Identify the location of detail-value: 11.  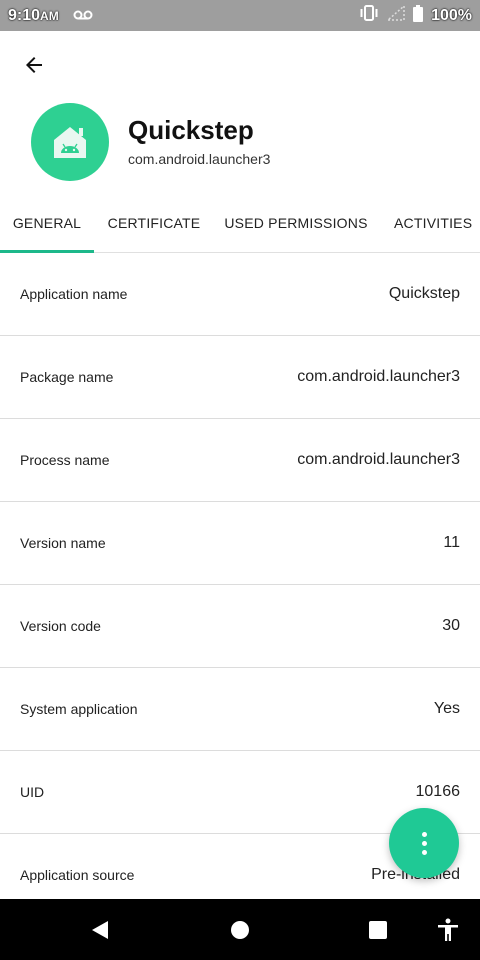
(451, 542).